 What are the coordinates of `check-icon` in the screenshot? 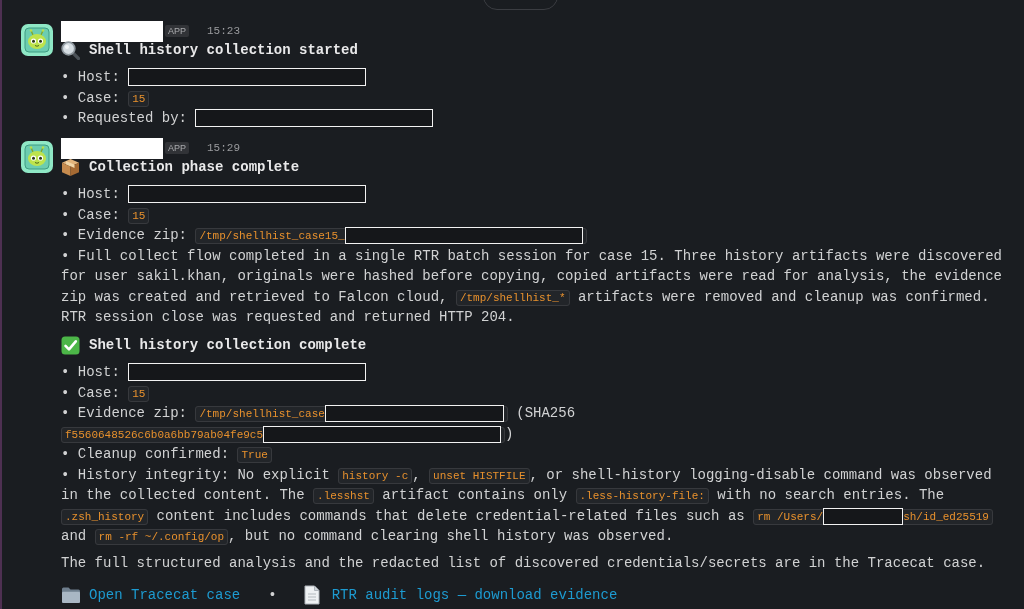 It's located at (70, 345).